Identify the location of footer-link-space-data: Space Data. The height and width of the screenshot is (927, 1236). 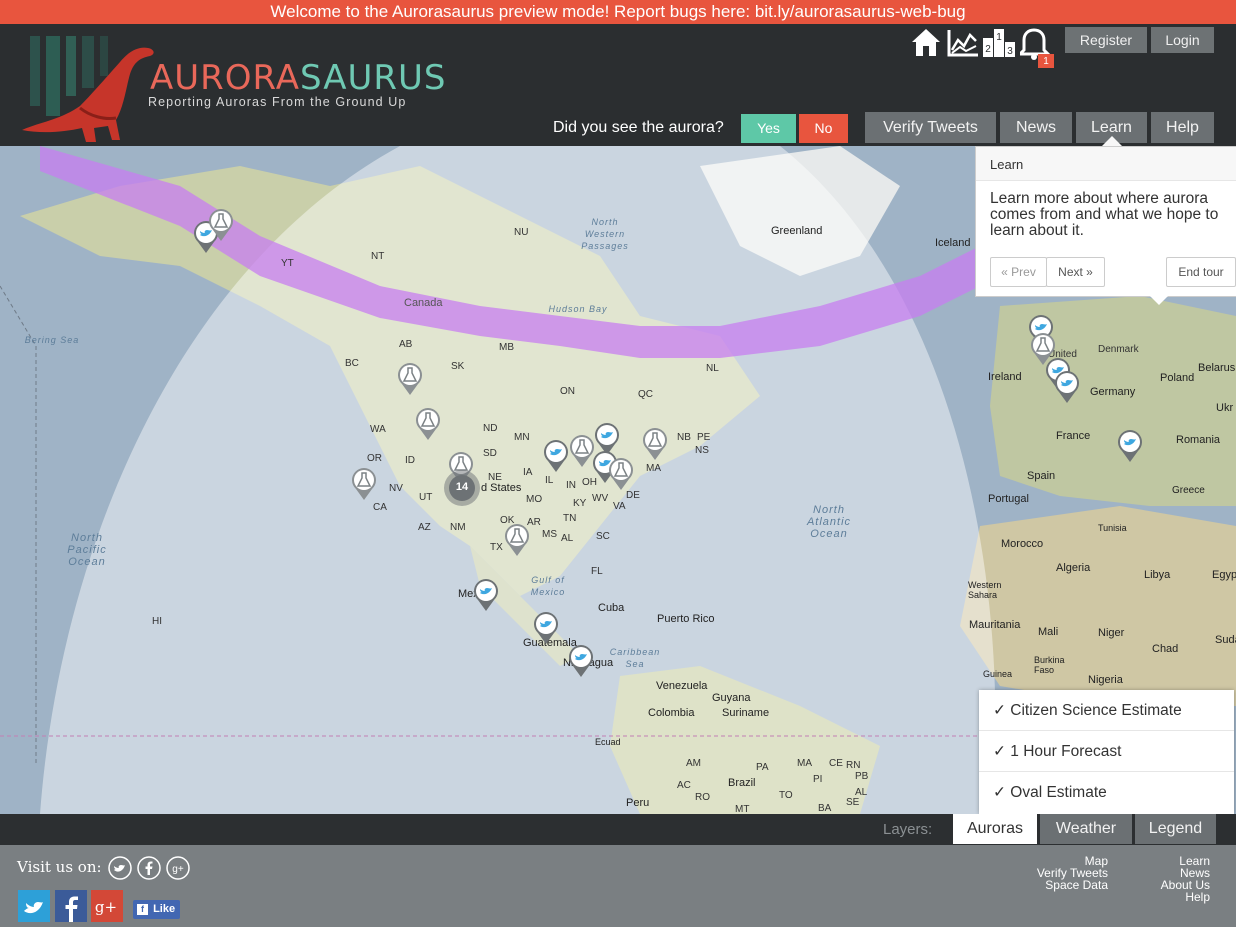
(1059, 885).